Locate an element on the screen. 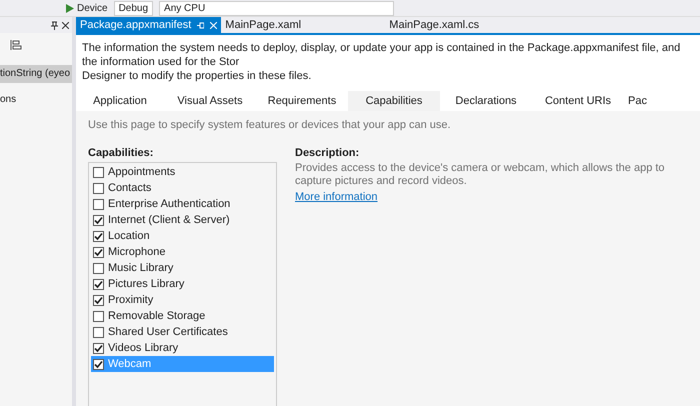 This screenshot has width=700, height=406. capability-item: Removable Storage is located at coordinates (182, 316).